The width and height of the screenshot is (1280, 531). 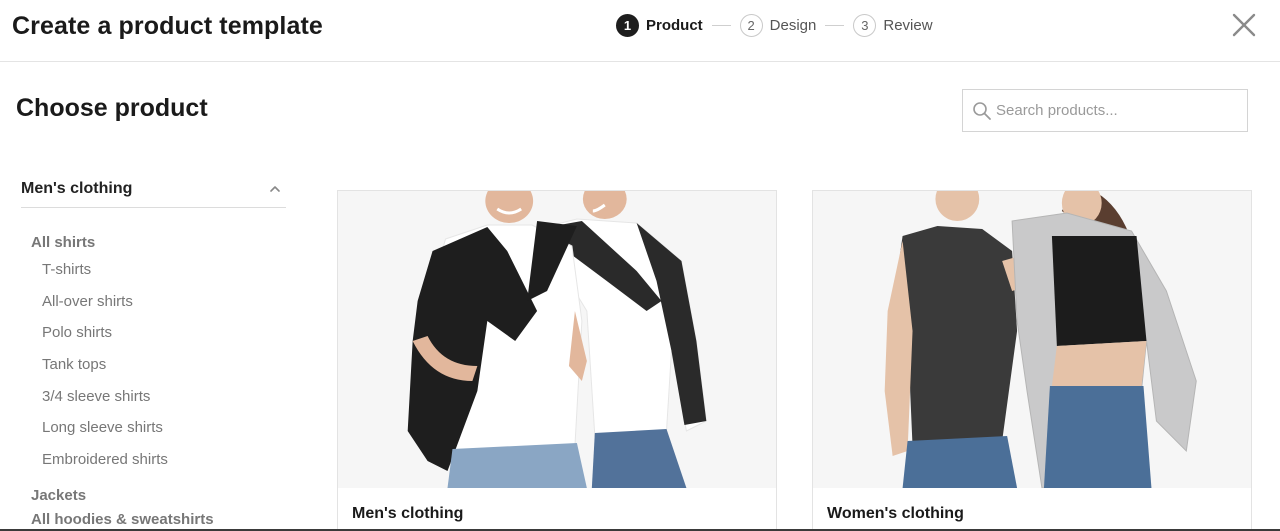 What do you see at coordinates (164, 428) in the screenshot?
I see `sidebar-item-long-sleeve-shirts: Long sleeve shirts` at bounding box center [164, 428].